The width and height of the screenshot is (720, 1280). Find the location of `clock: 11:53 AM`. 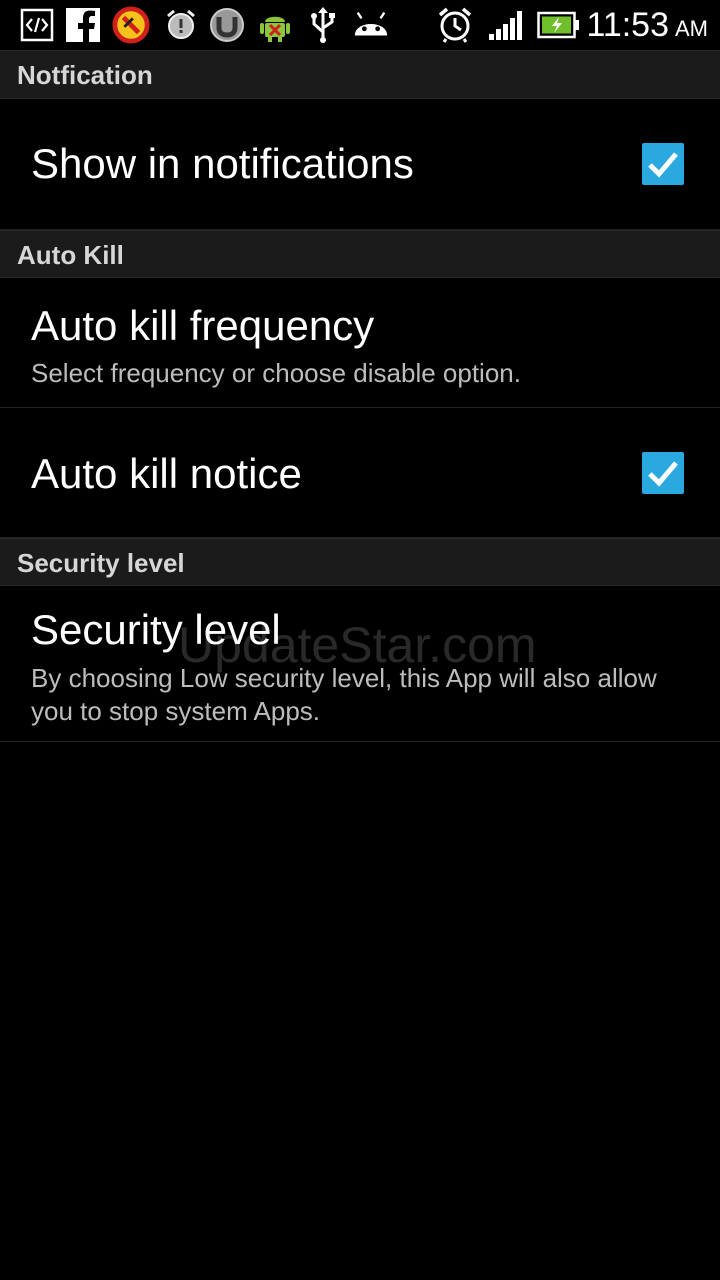

clock: 11:53 AM is located at coordinates (647, 27).